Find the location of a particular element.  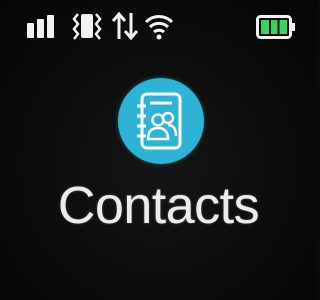

status-bar is located at coordinates (158, 22).